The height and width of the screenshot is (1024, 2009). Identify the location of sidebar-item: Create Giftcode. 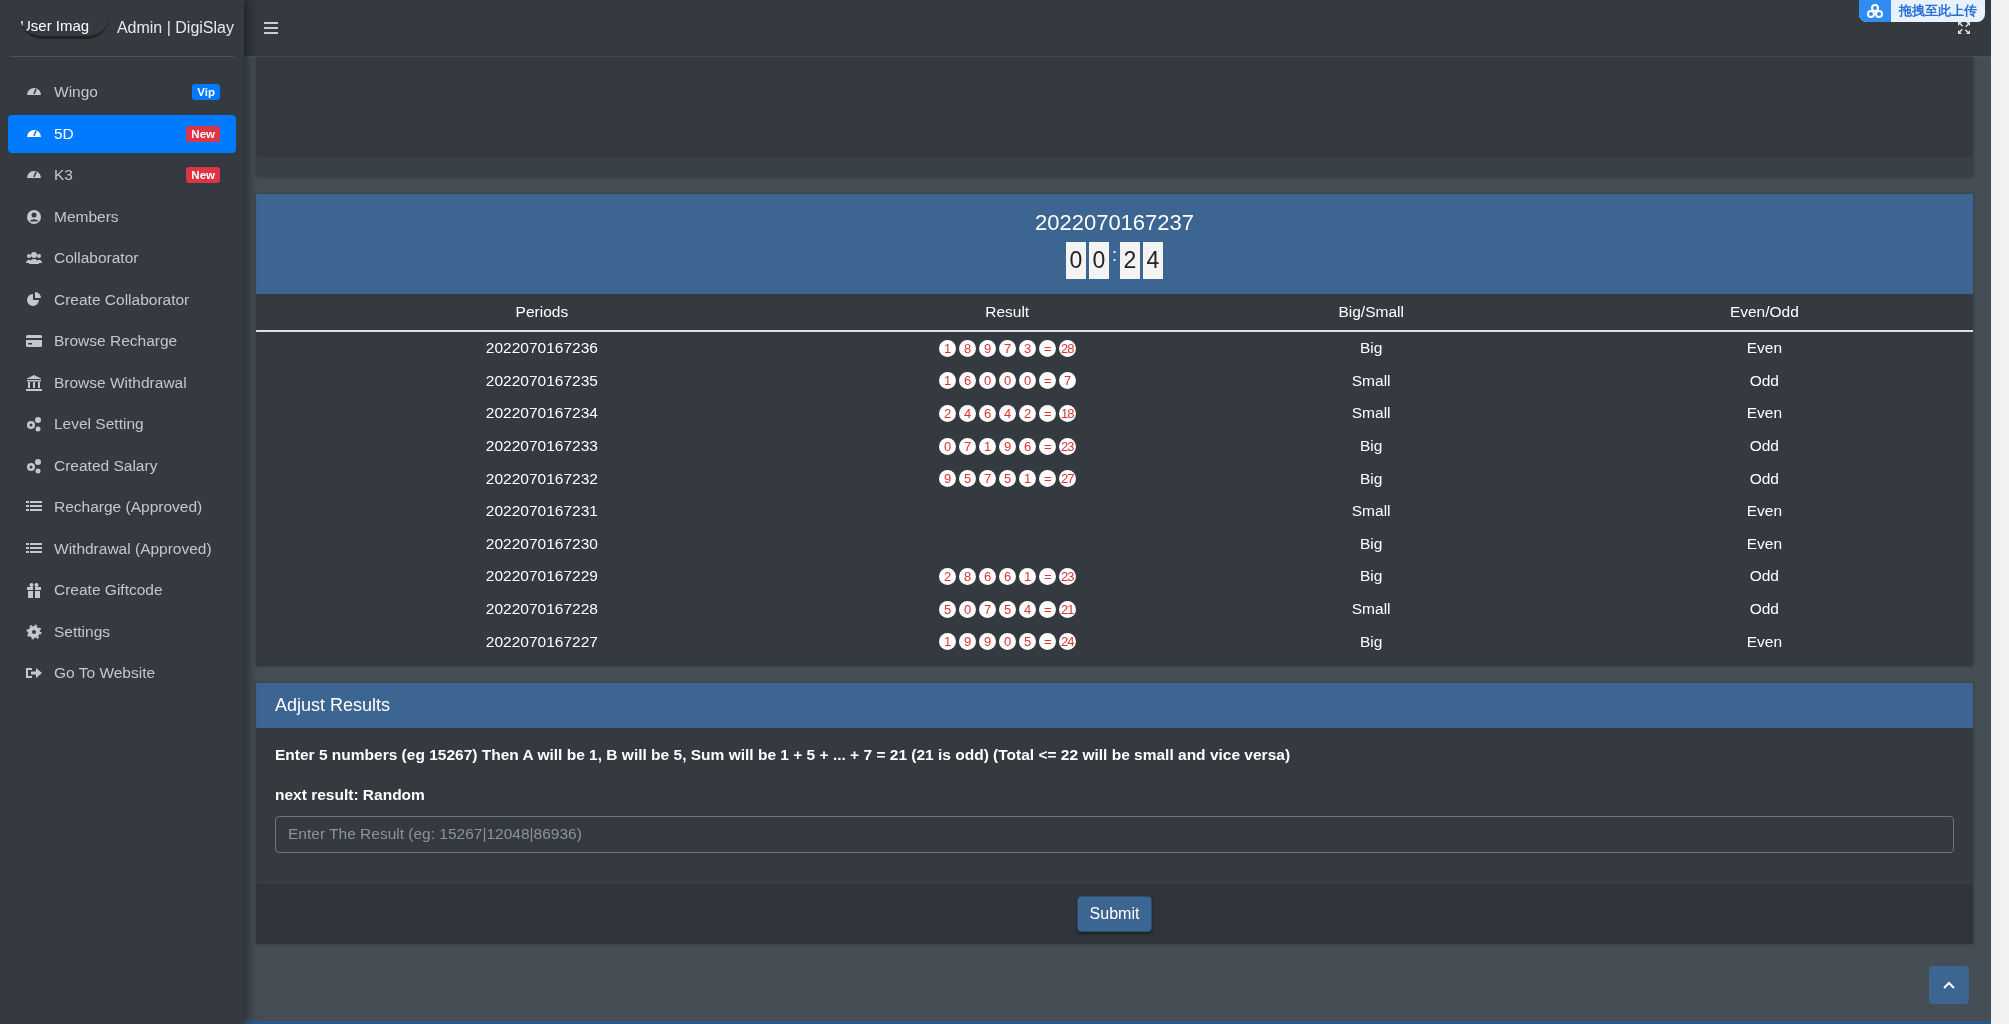
(122, 590).